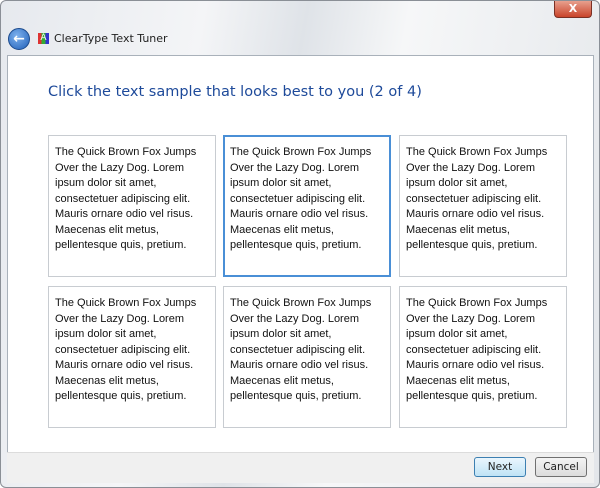 Image resolution: width=600 pixels, height=488 pixels. I want to click on cancel-button: Cancel, so click(561, 467).